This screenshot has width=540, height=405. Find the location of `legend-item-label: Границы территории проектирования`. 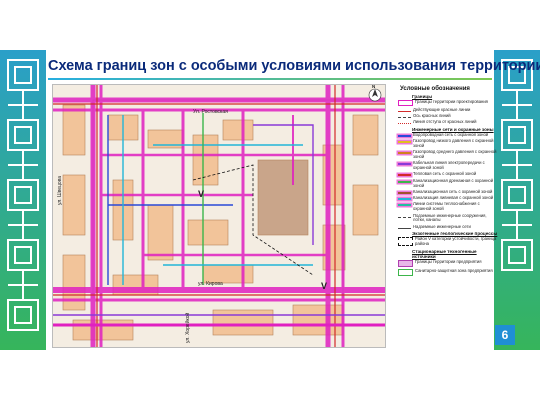

legend-item-label: Границы территории проектирования is located at coordinates (451, 101).